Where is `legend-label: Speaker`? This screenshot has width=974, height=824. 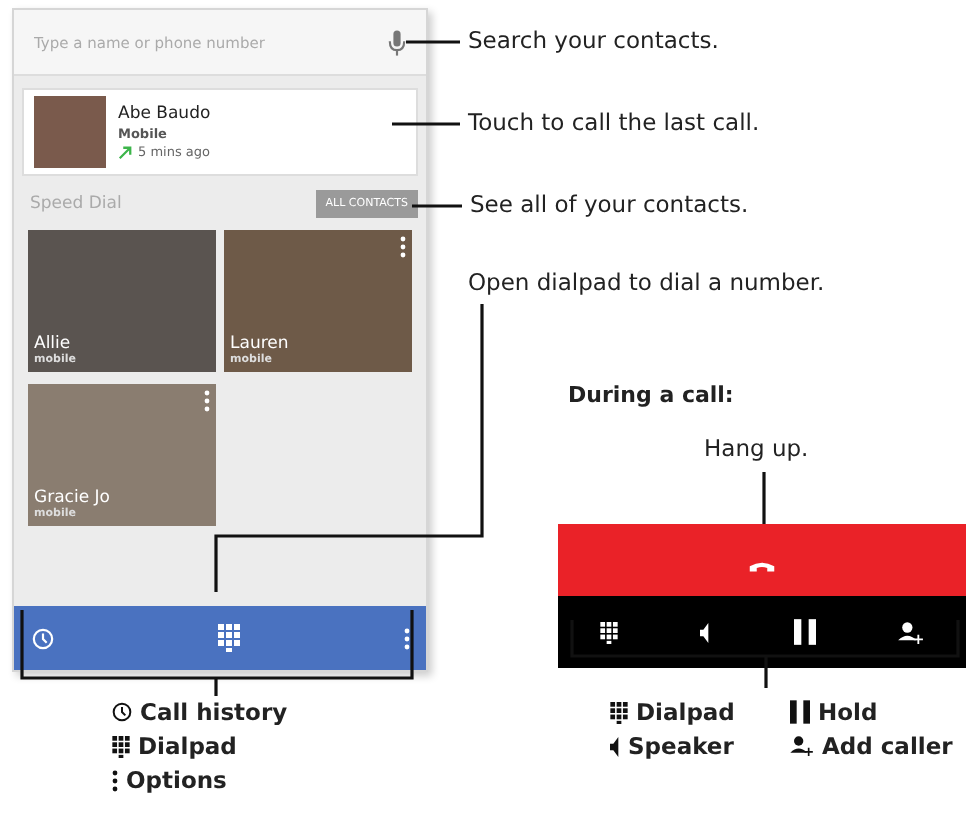
legend-label: Speaker is located at coordinates (681, 746).